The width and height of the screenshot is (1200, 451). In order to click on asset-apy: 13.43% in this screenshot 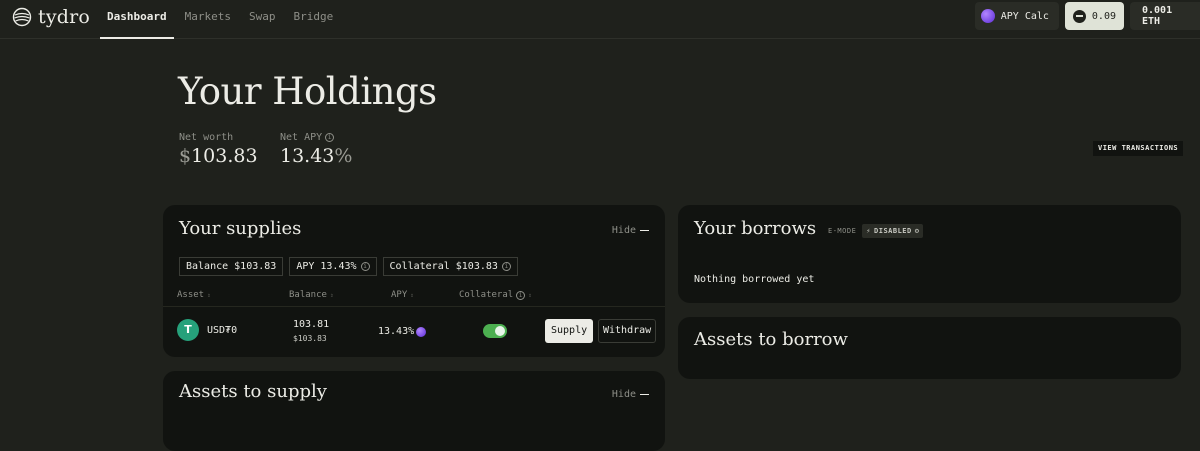, I will do `click(402, 331)`.